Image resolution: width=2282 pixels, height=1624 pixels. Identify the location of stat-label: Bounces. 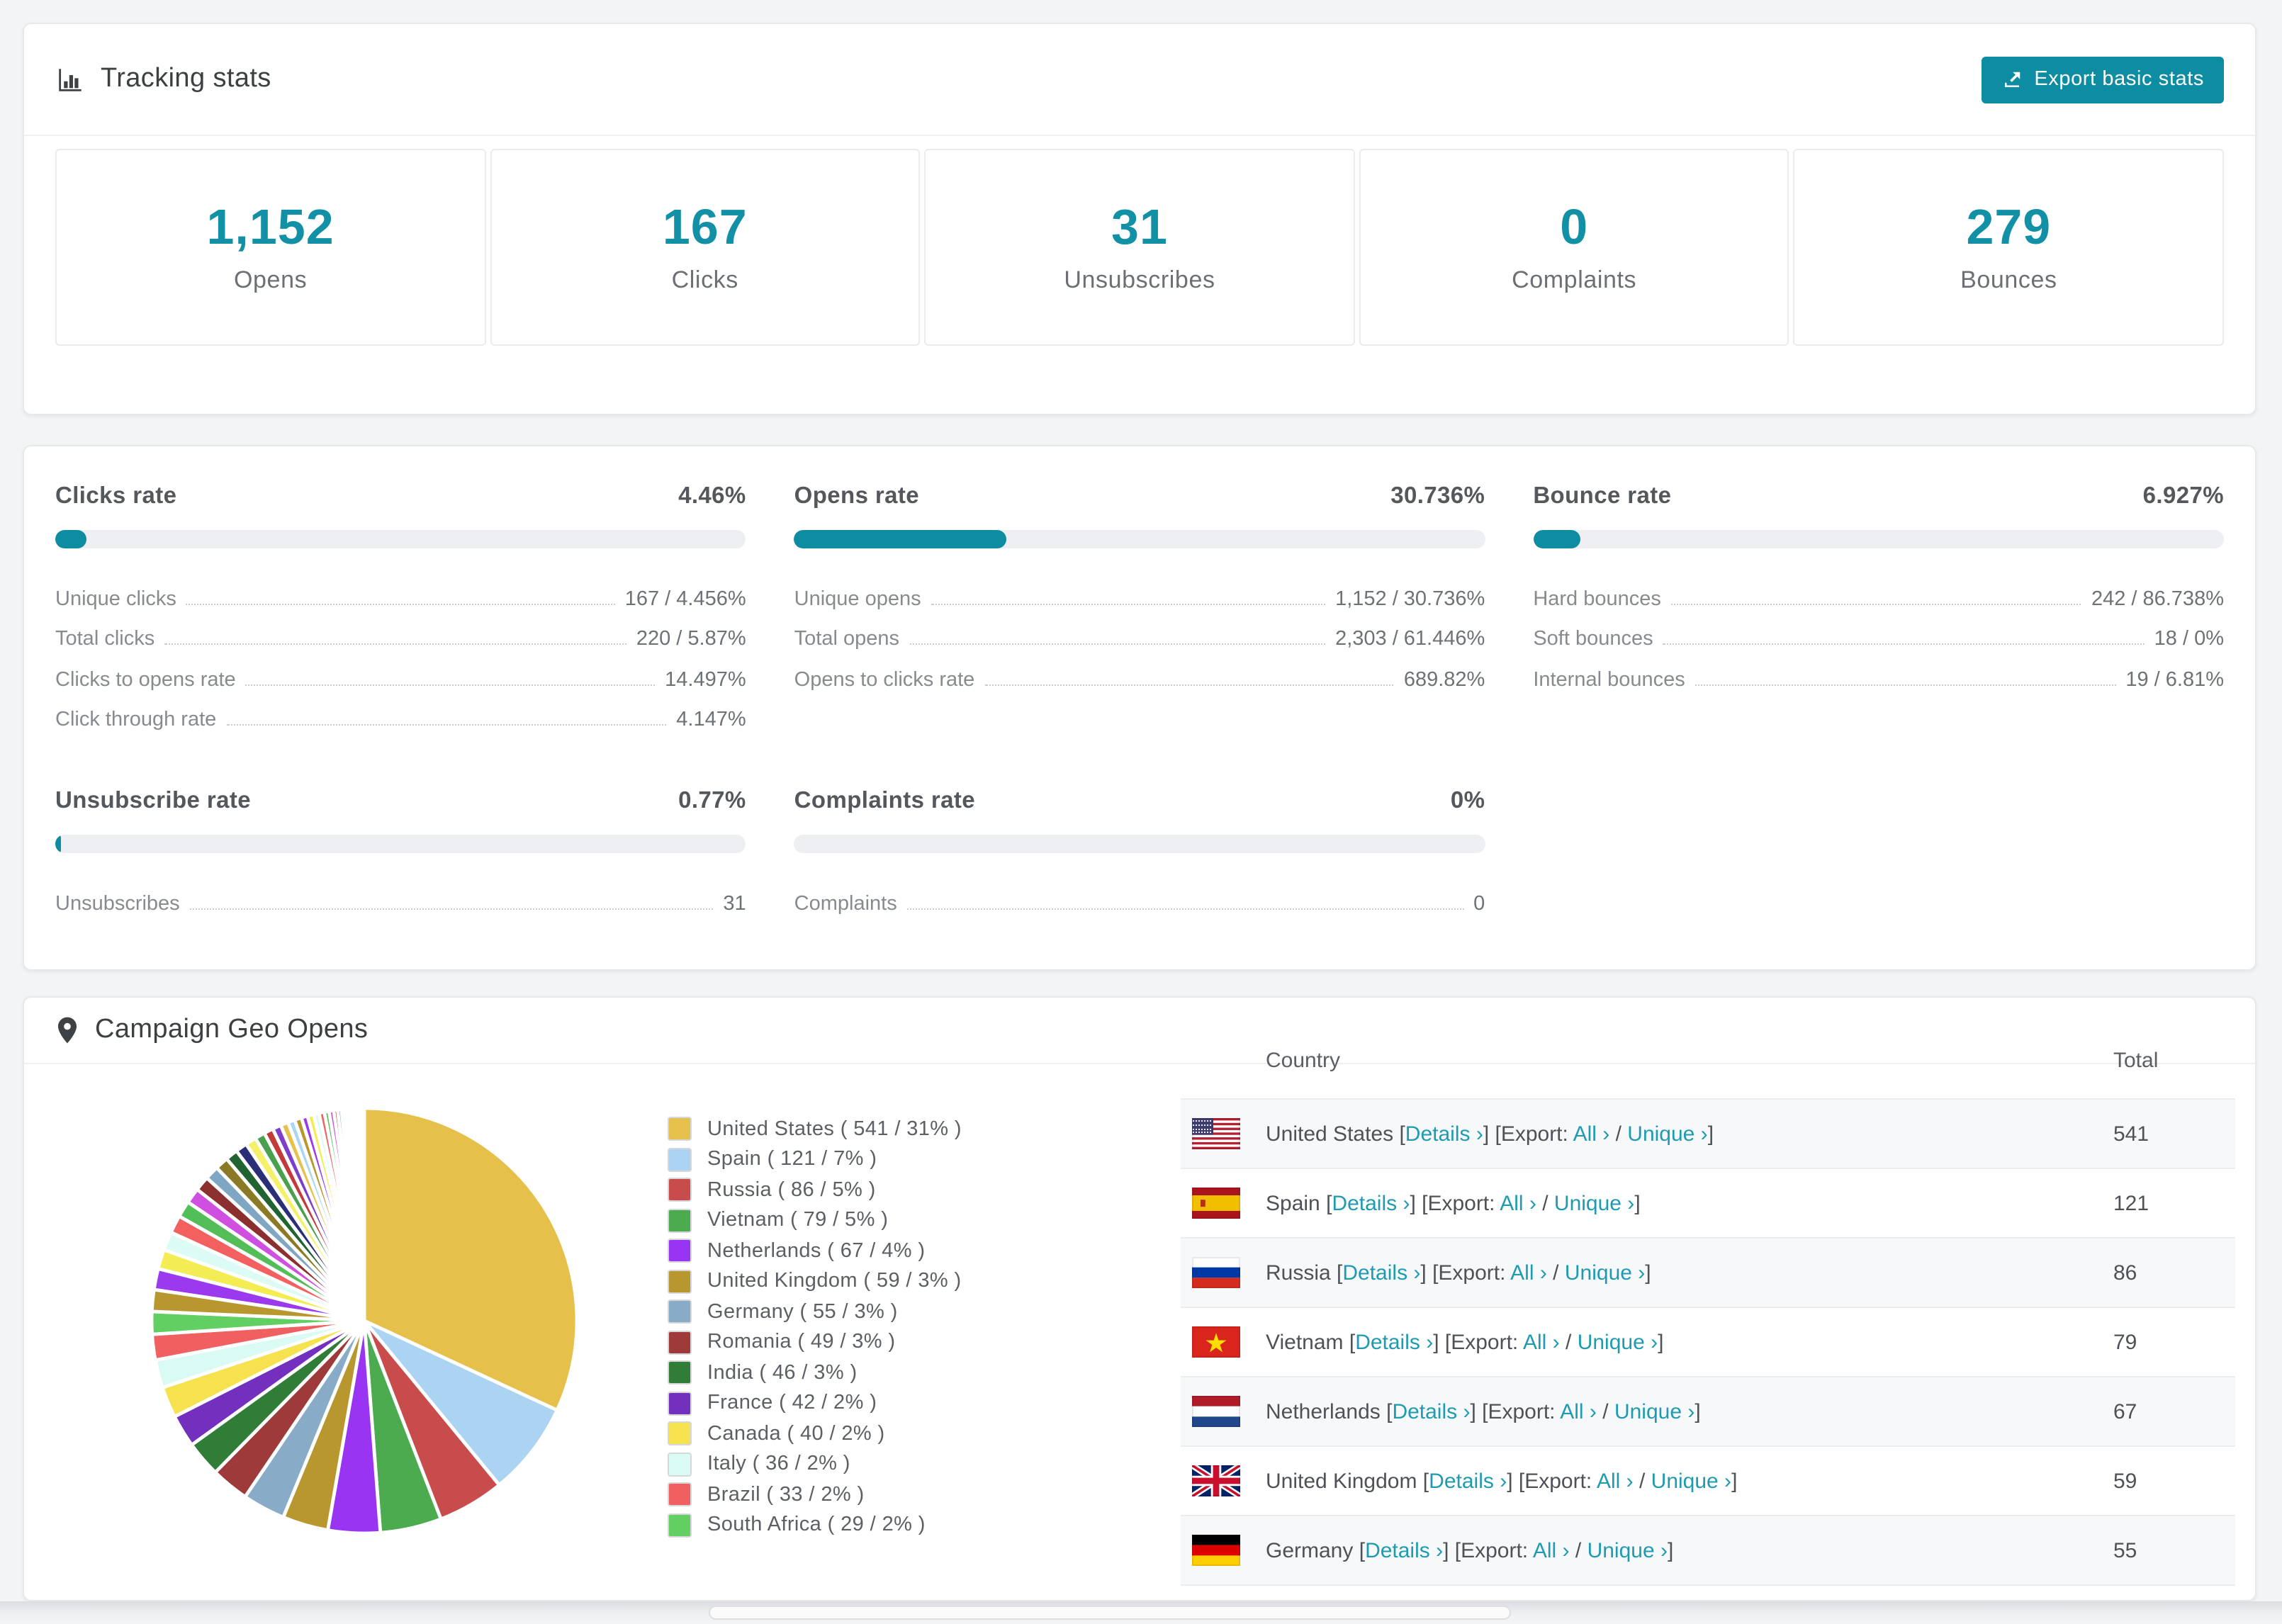
(2009, 279).